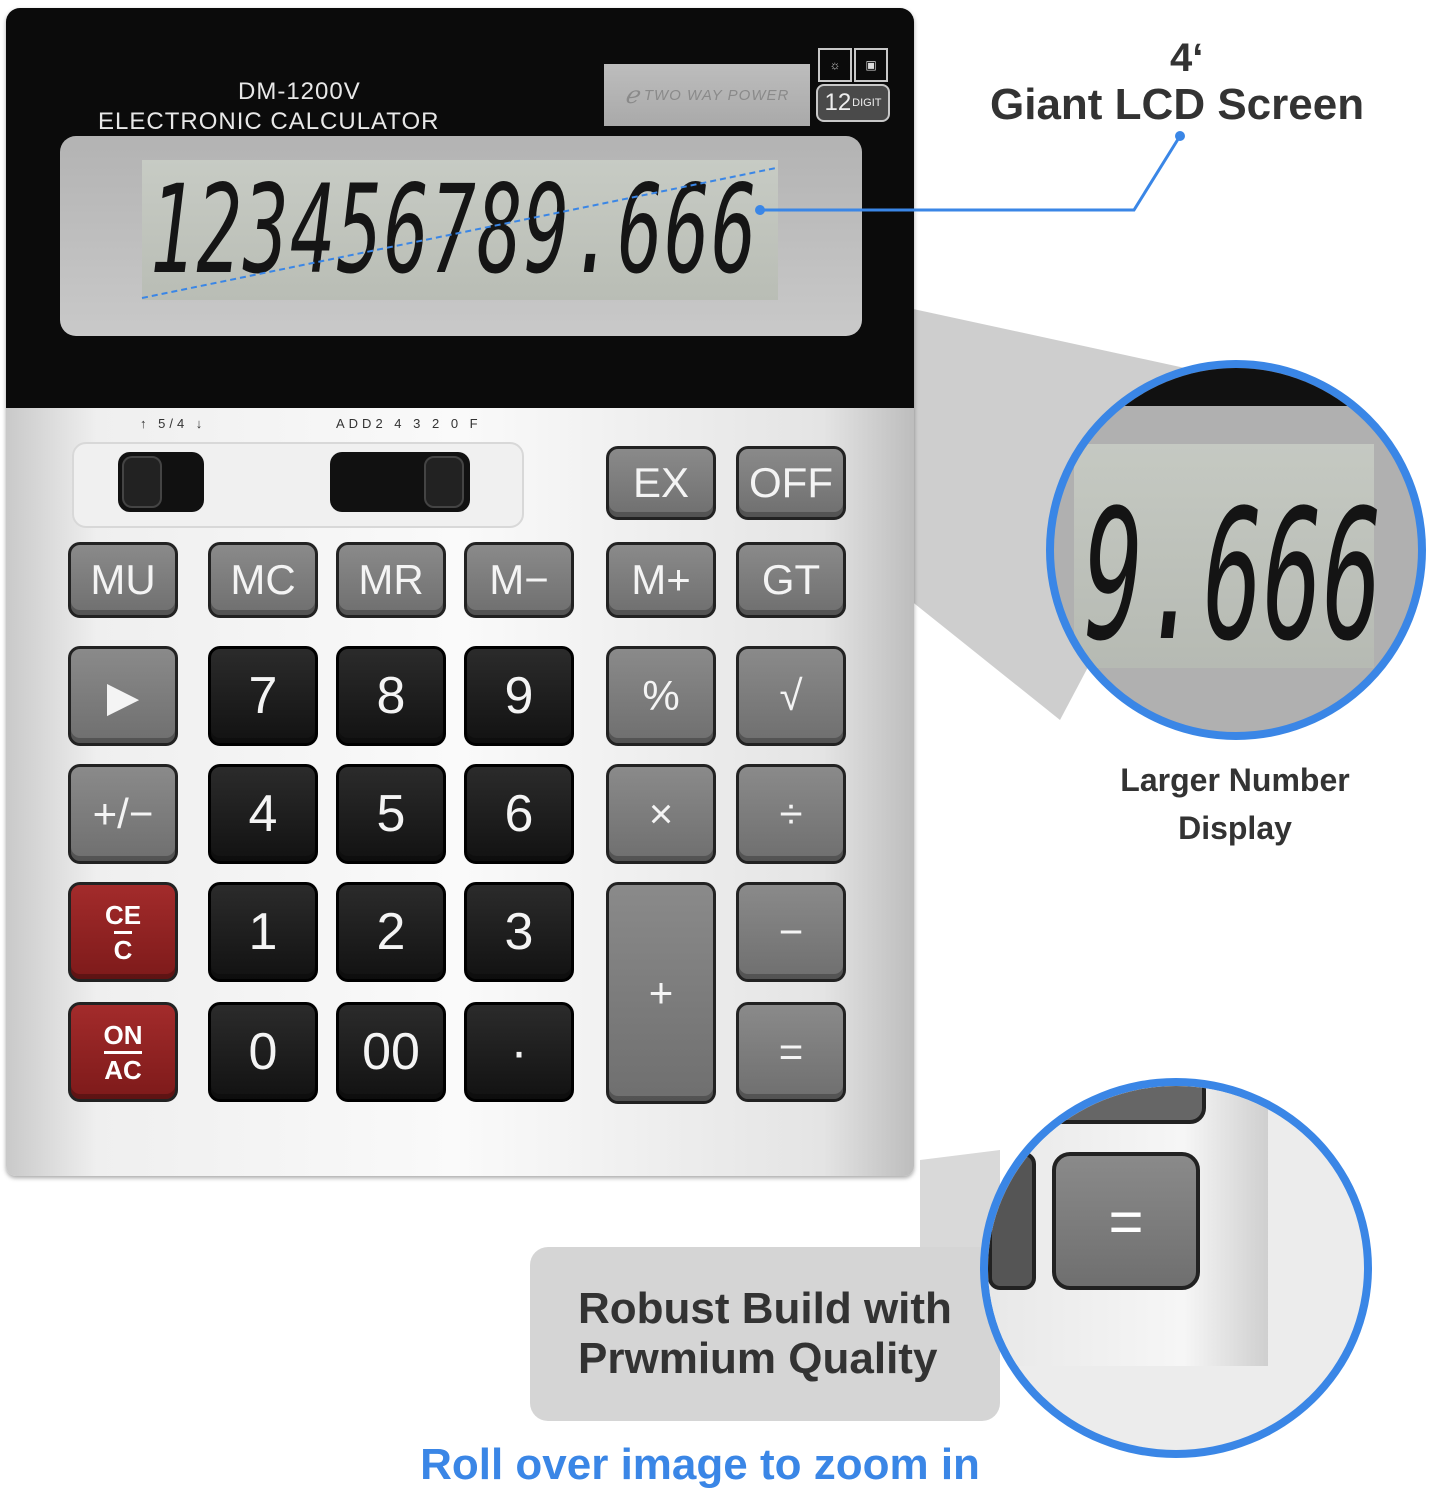 This screenshot has width=1435, height=1500. I want to click on key-: ·, so click(519, 1052).